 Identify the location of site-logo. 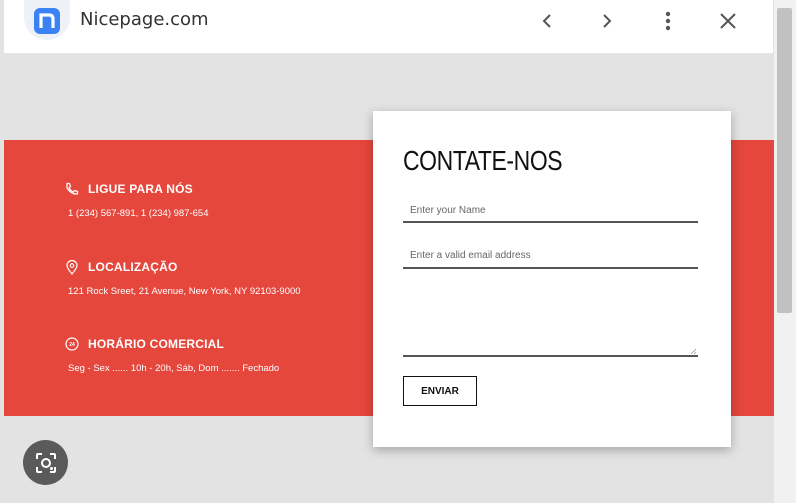
(47, 20).